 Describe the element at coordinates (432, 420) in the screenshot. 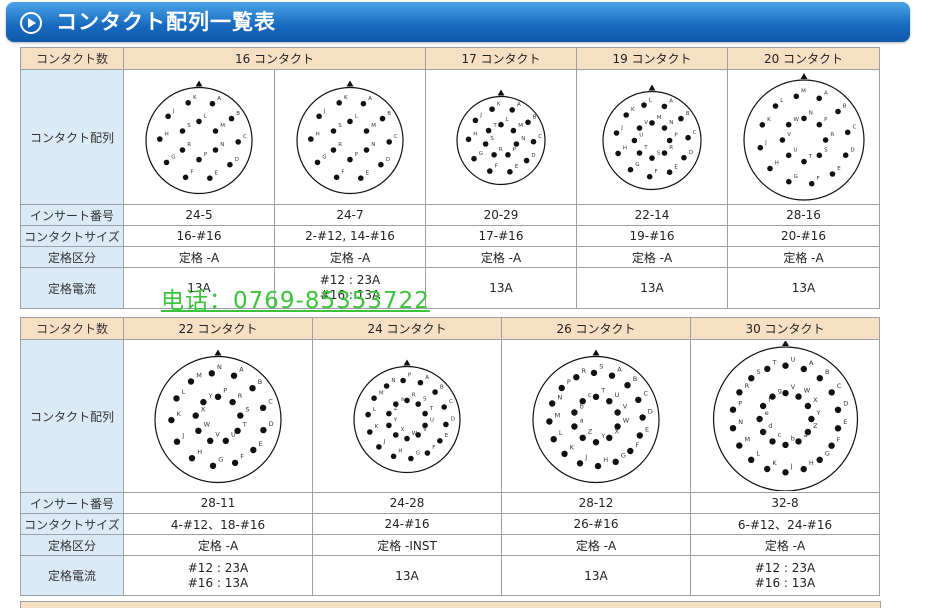

I see `contact-pin-label: U` at that location.